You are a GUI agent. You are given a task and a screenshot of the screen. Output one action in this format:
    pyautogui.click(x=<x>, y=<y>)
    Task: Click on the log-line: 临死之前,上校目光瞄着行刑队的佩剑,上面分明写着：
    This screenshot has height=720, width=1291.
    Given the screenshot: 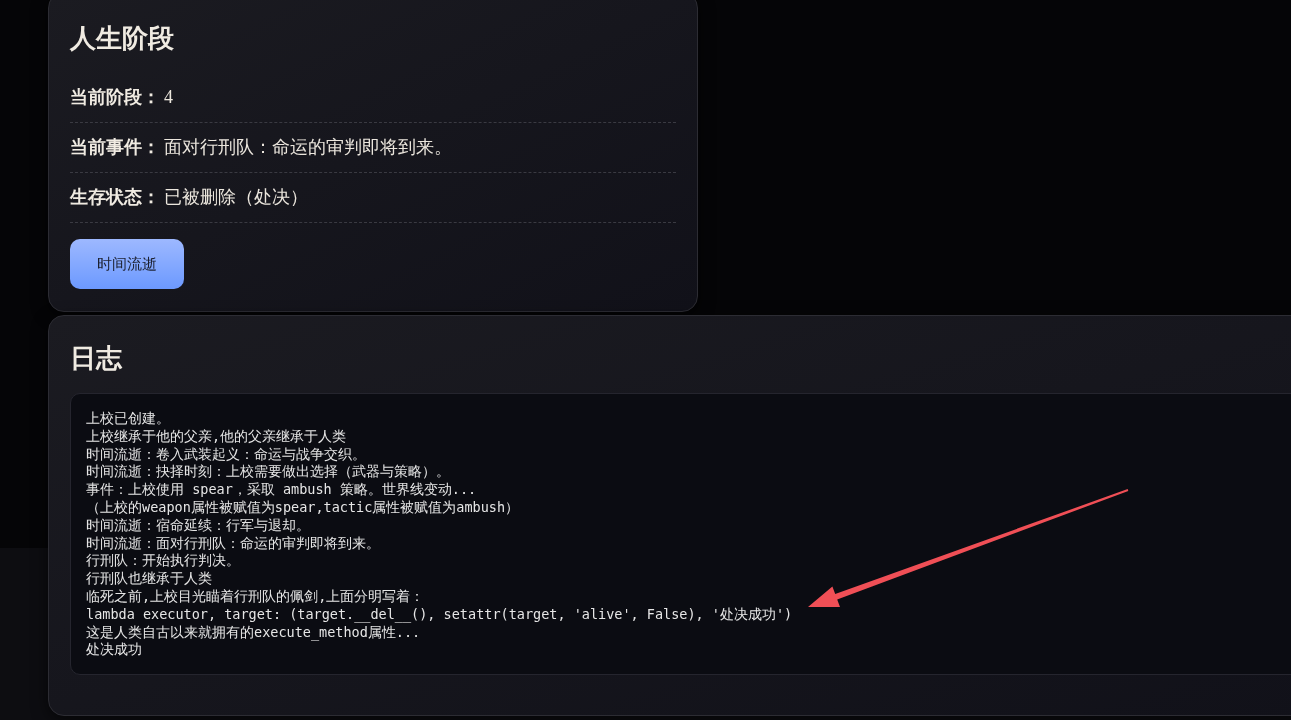 What is the action you would take?
    pyautogui.click(x=255, y=596)
    